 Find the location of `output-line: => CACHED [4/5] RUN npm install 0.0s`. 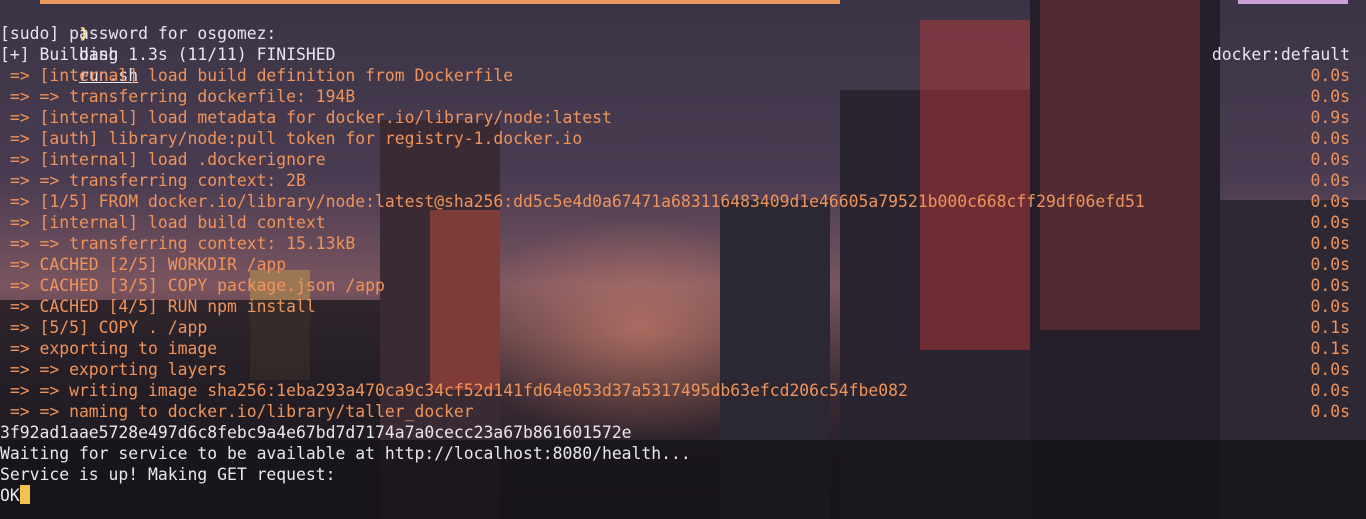

output-line: => CACHED [4/5] RUN npm install 0.0s is located at coordinates (683, 306).